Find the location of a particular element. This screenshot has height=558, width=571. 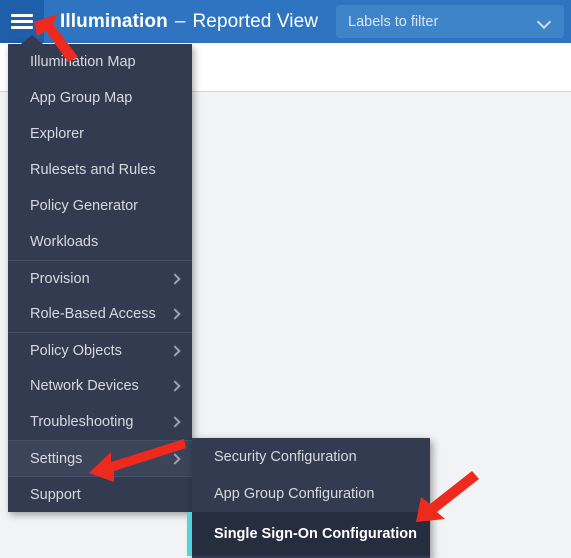

menu-item-label: Support is located at coordinates (55, 494).